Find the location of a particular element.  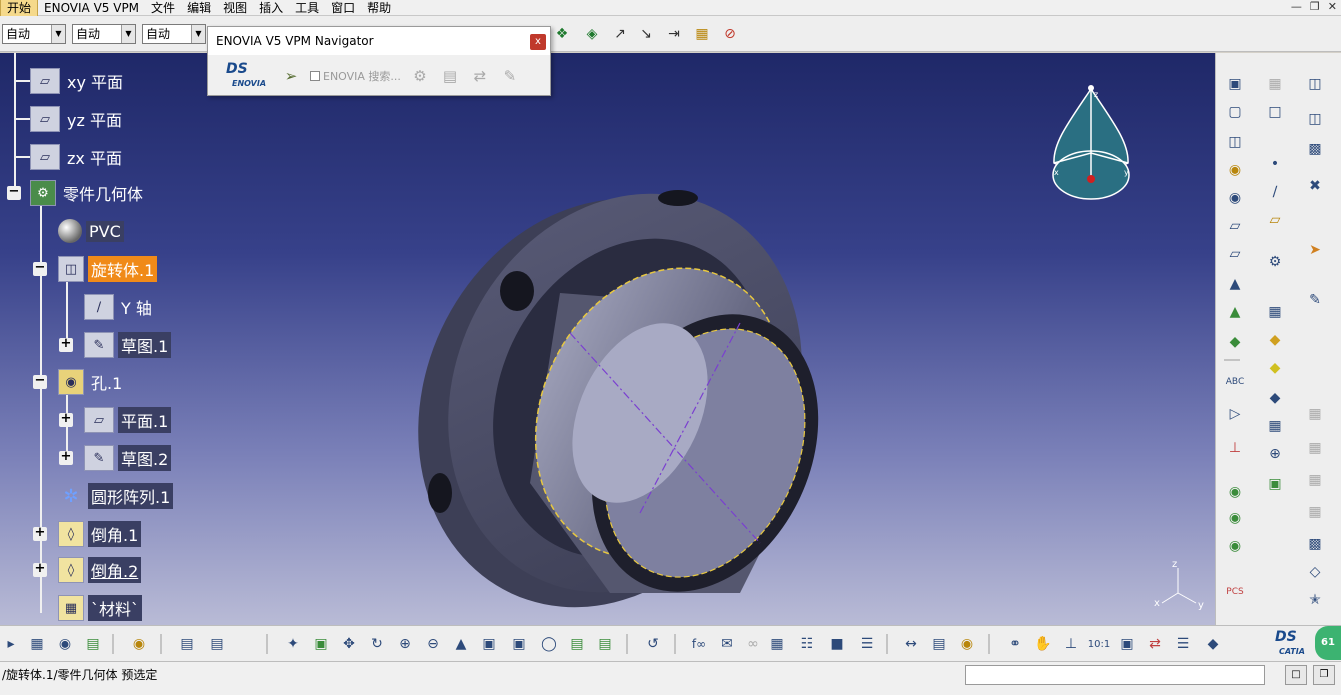

pattern-icon: ▩ is located at coordinates (1315, 149).